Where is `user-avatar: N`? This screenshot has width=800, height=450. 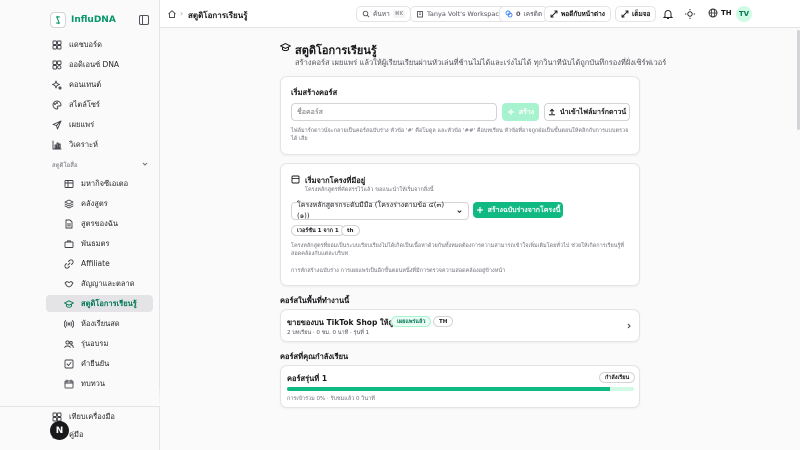
user-avatar: N is located at coordinates (59, 430).